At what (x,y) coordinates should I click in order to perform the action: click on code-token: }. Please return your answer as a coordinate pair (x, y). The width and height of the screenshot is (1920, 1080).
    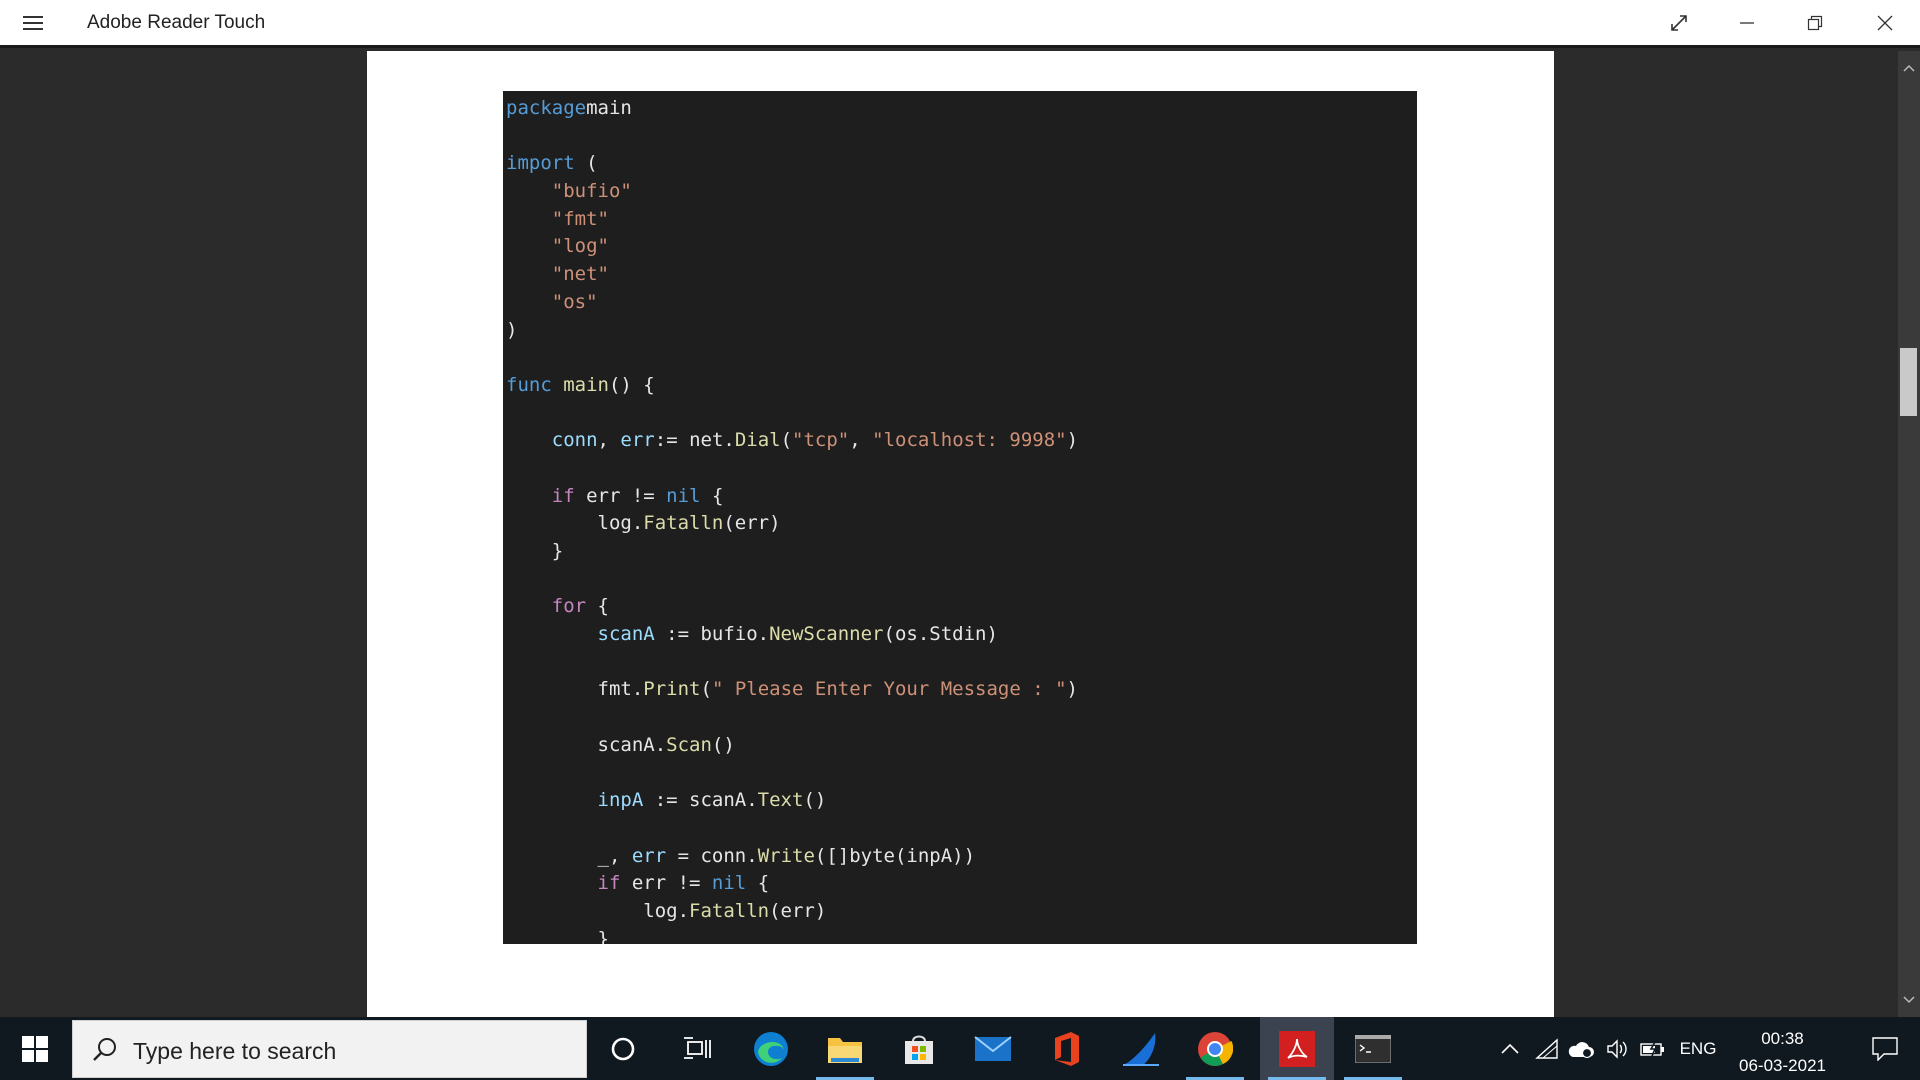
    Looking at the image, I should click on (535, 551).